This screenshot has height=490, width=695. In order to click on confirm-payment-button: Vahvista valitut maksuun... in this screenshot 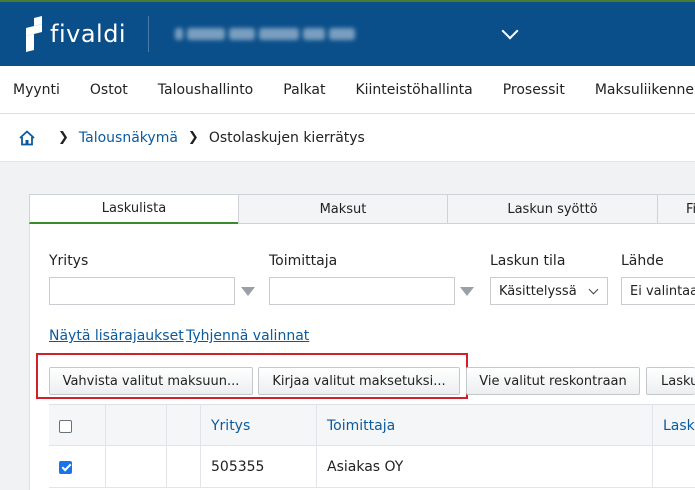, I will do `click(151, 381)`.